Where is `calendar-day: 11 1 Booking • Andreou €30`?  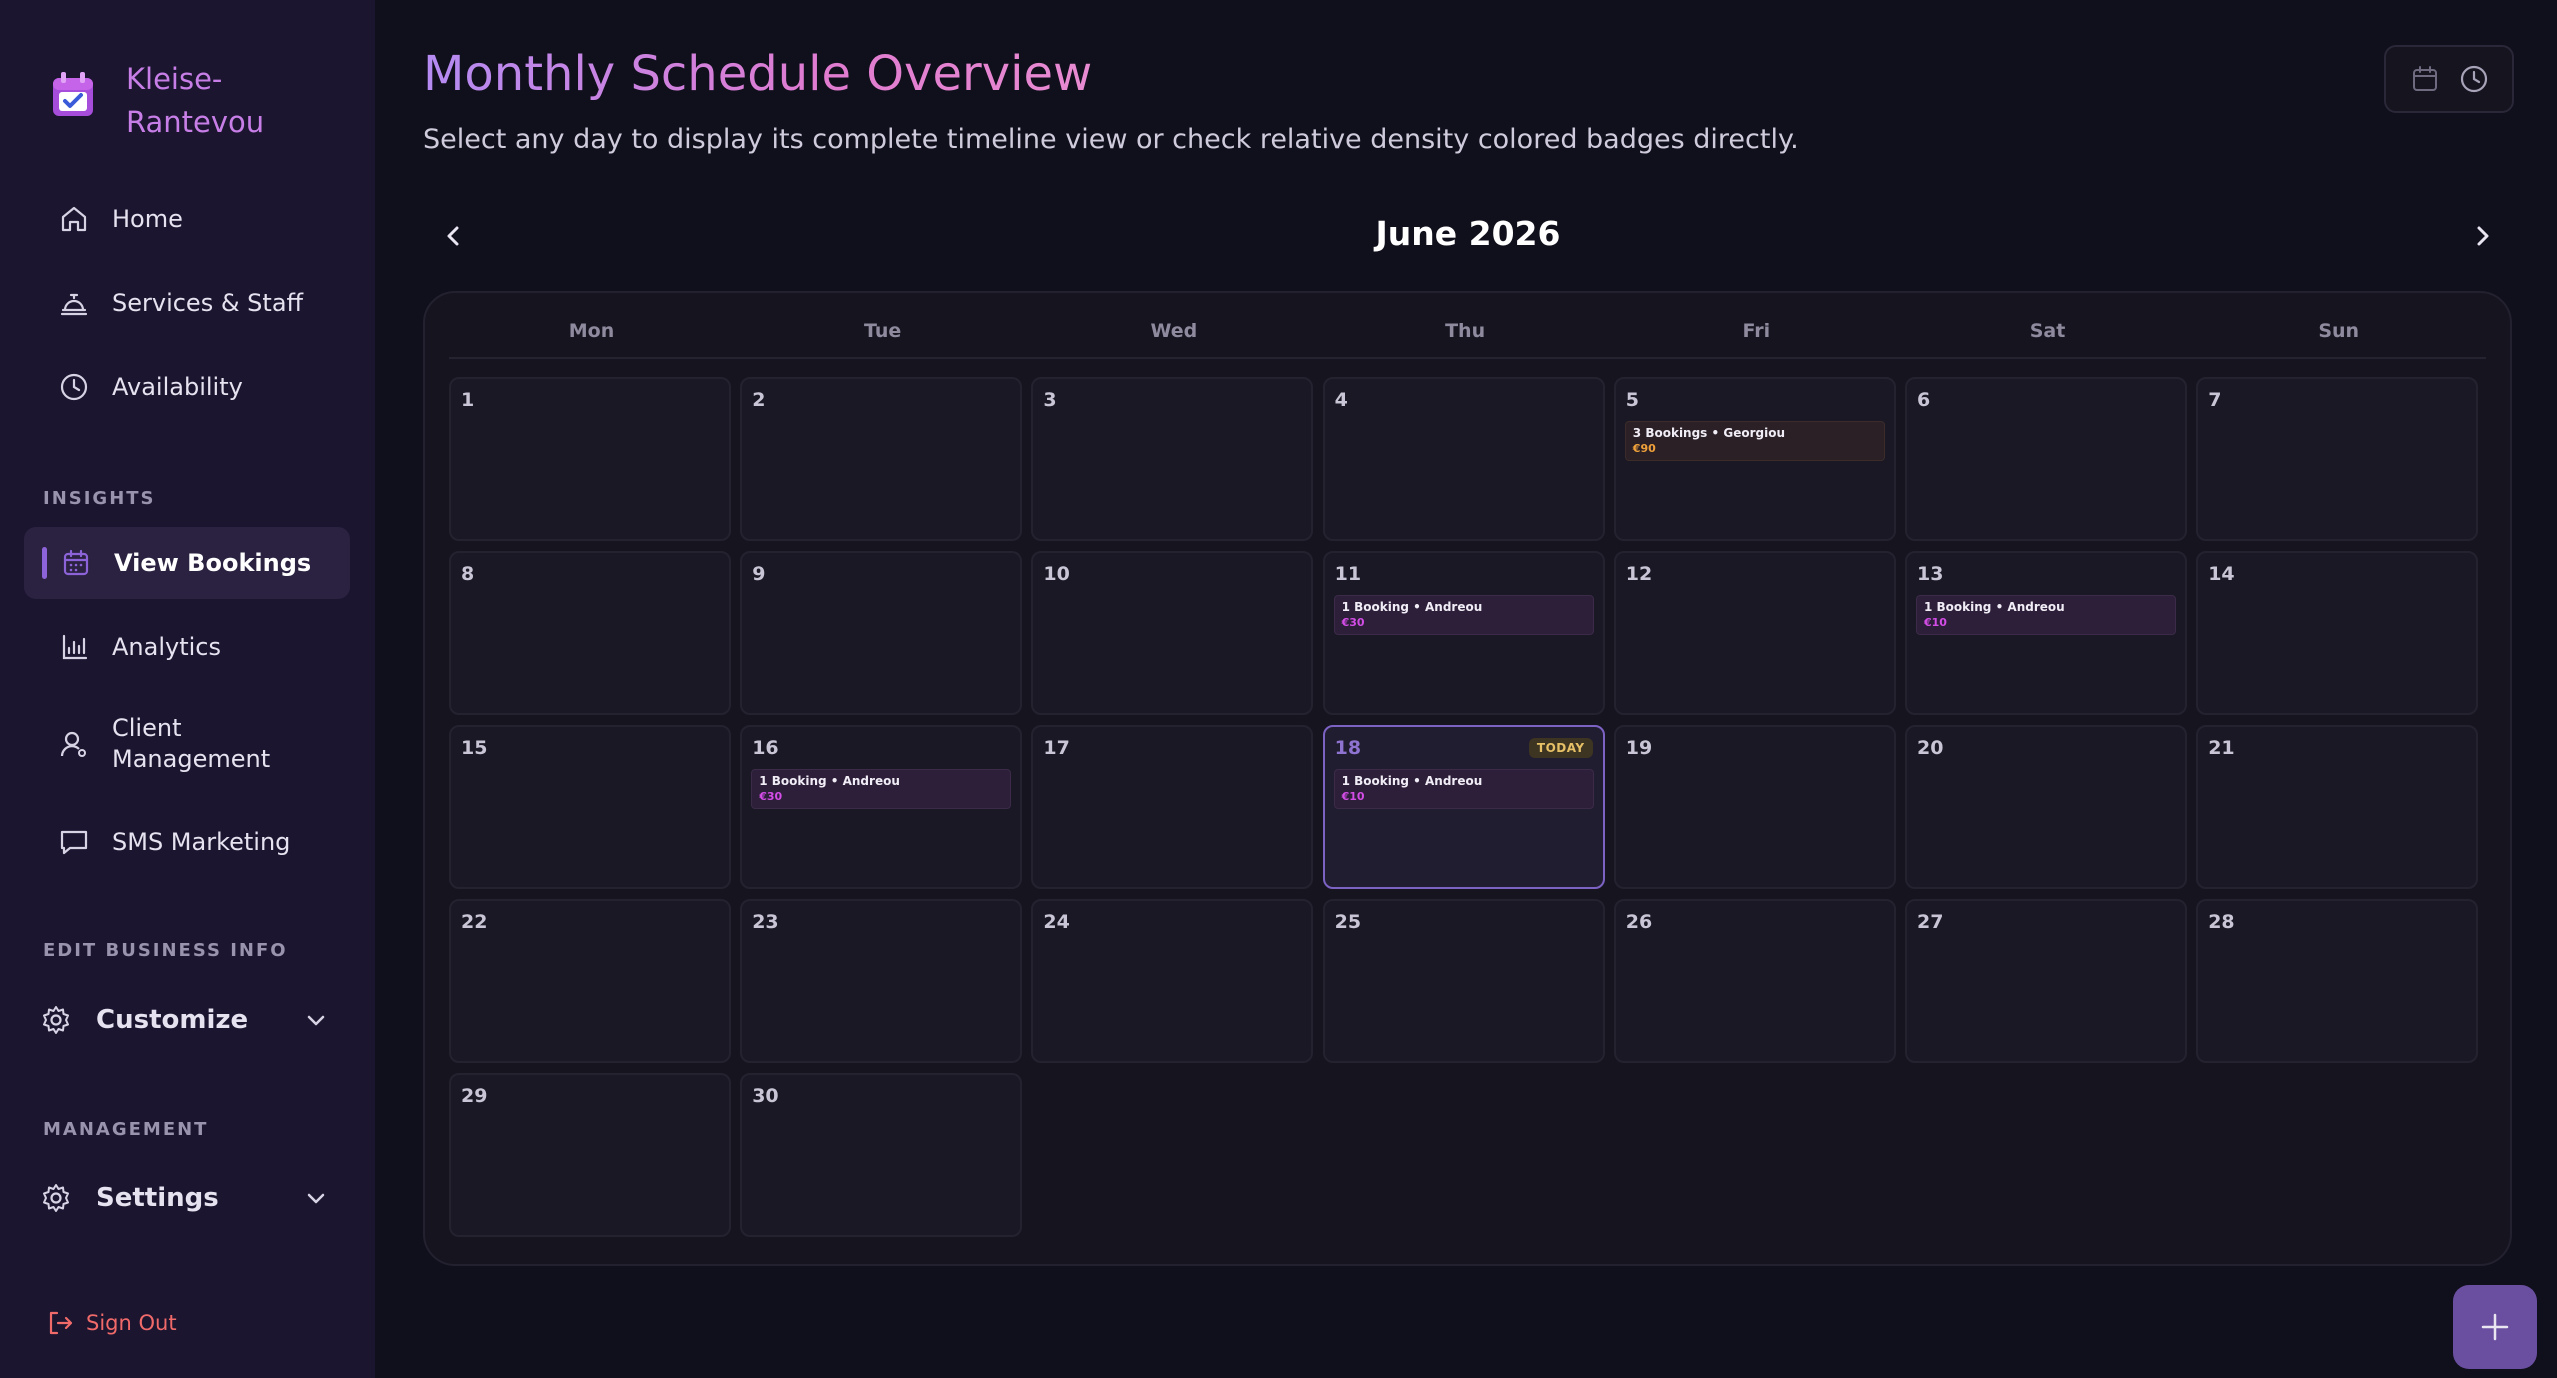
calendar-day: 11 1 Booking • Andreou €30 is located at coordinates (1463, 633).